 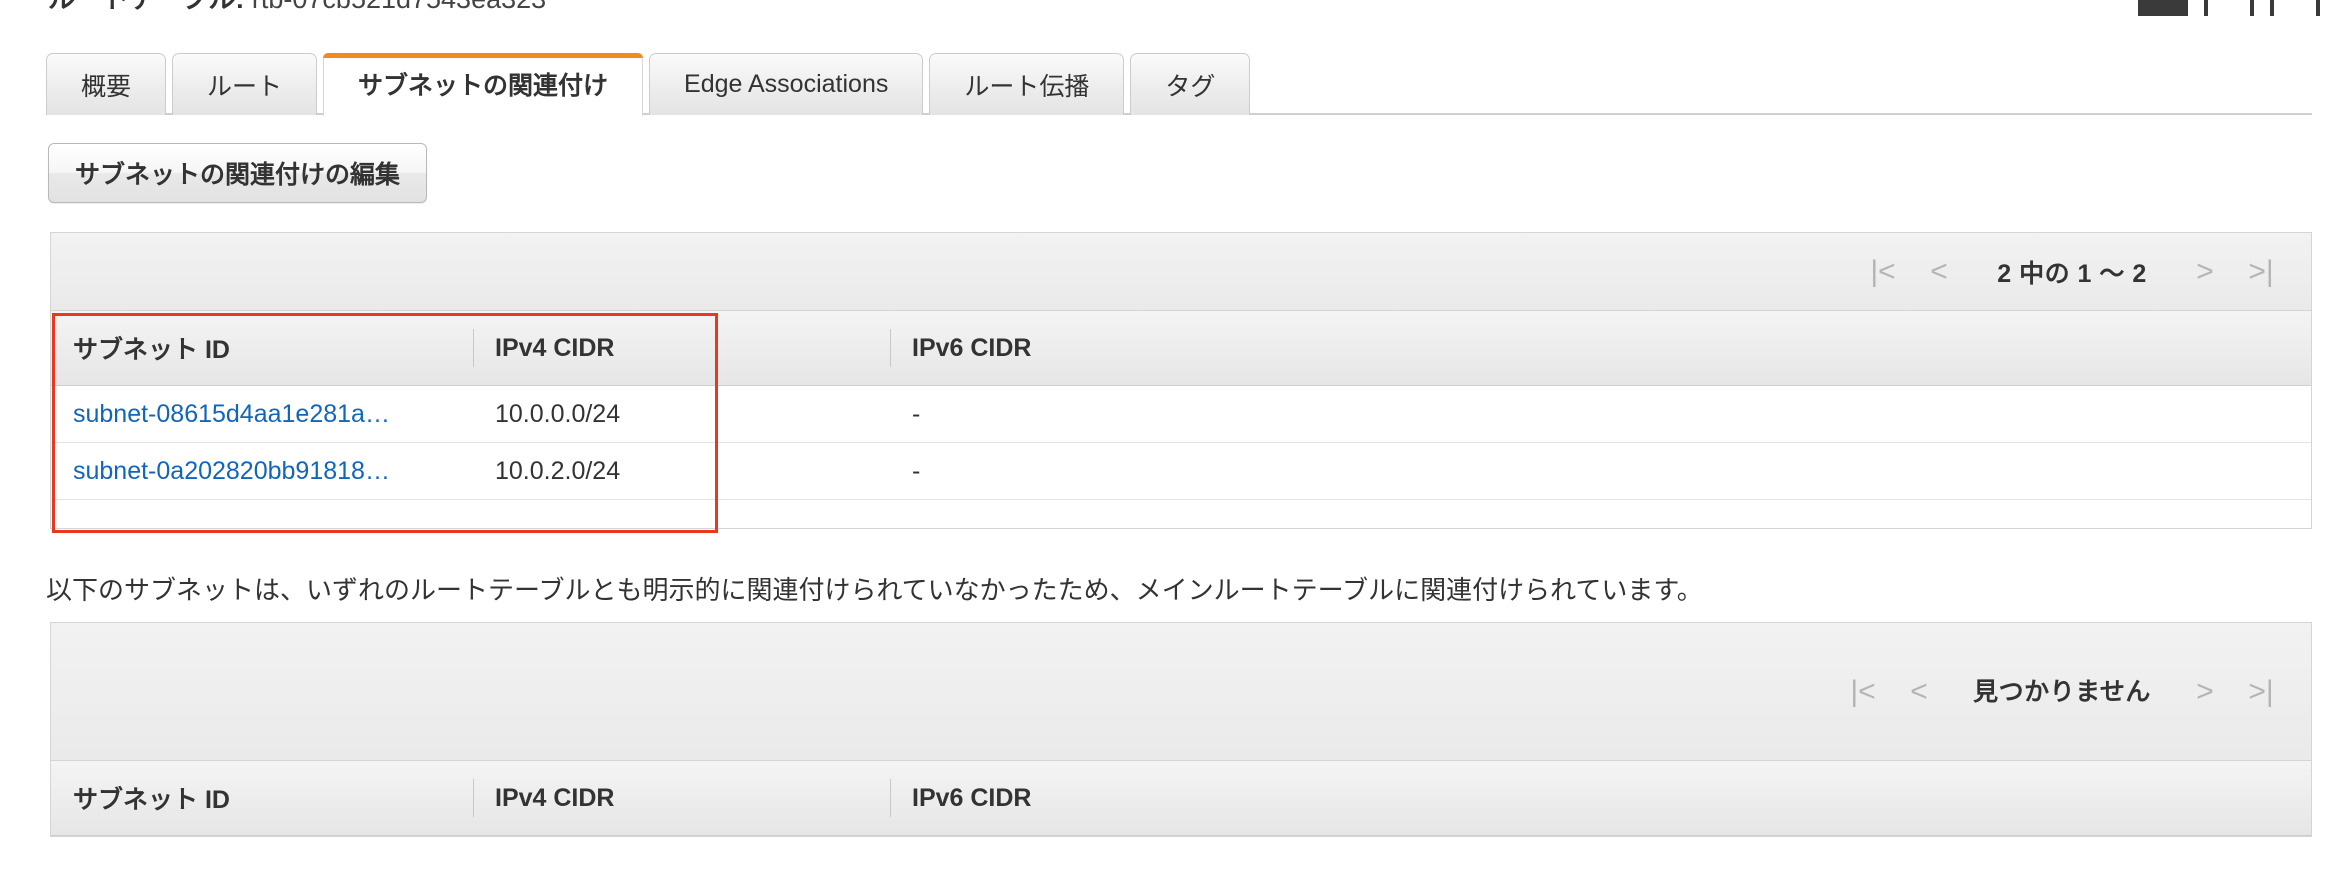 I want to click on tab-overview: 概要, so click(x=106, y=84).